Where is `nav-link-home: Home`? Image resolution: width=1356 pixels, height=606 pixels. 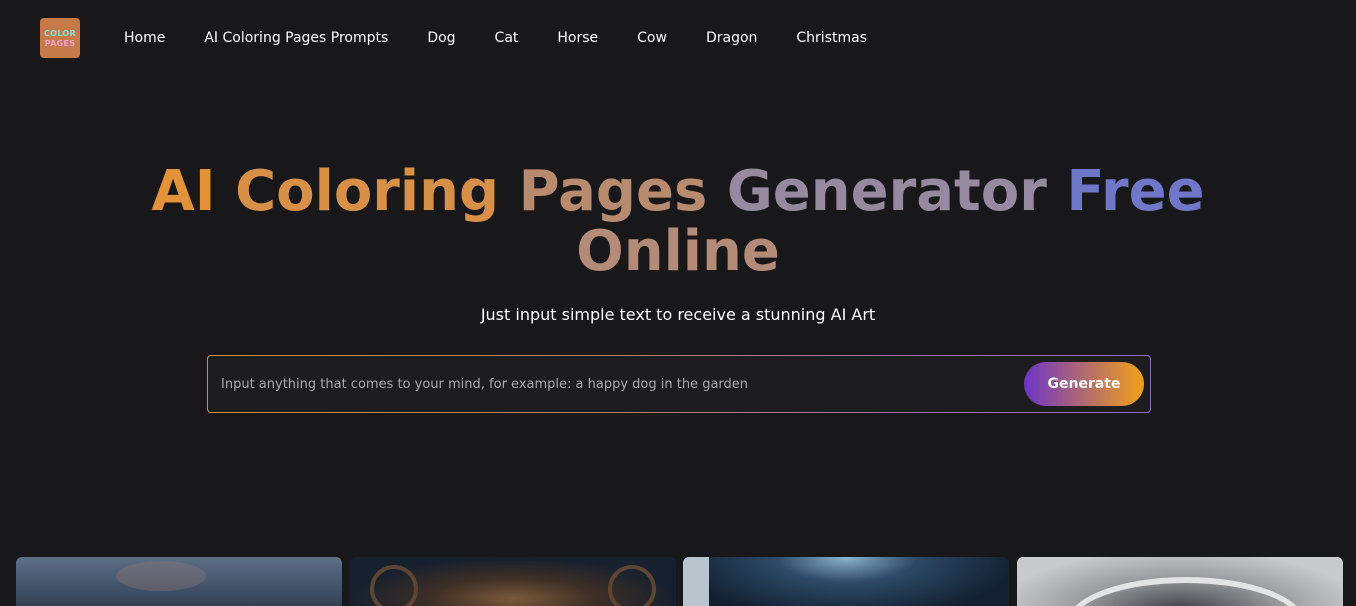 nav-link-home: Home is located at coordinates (144, 38).